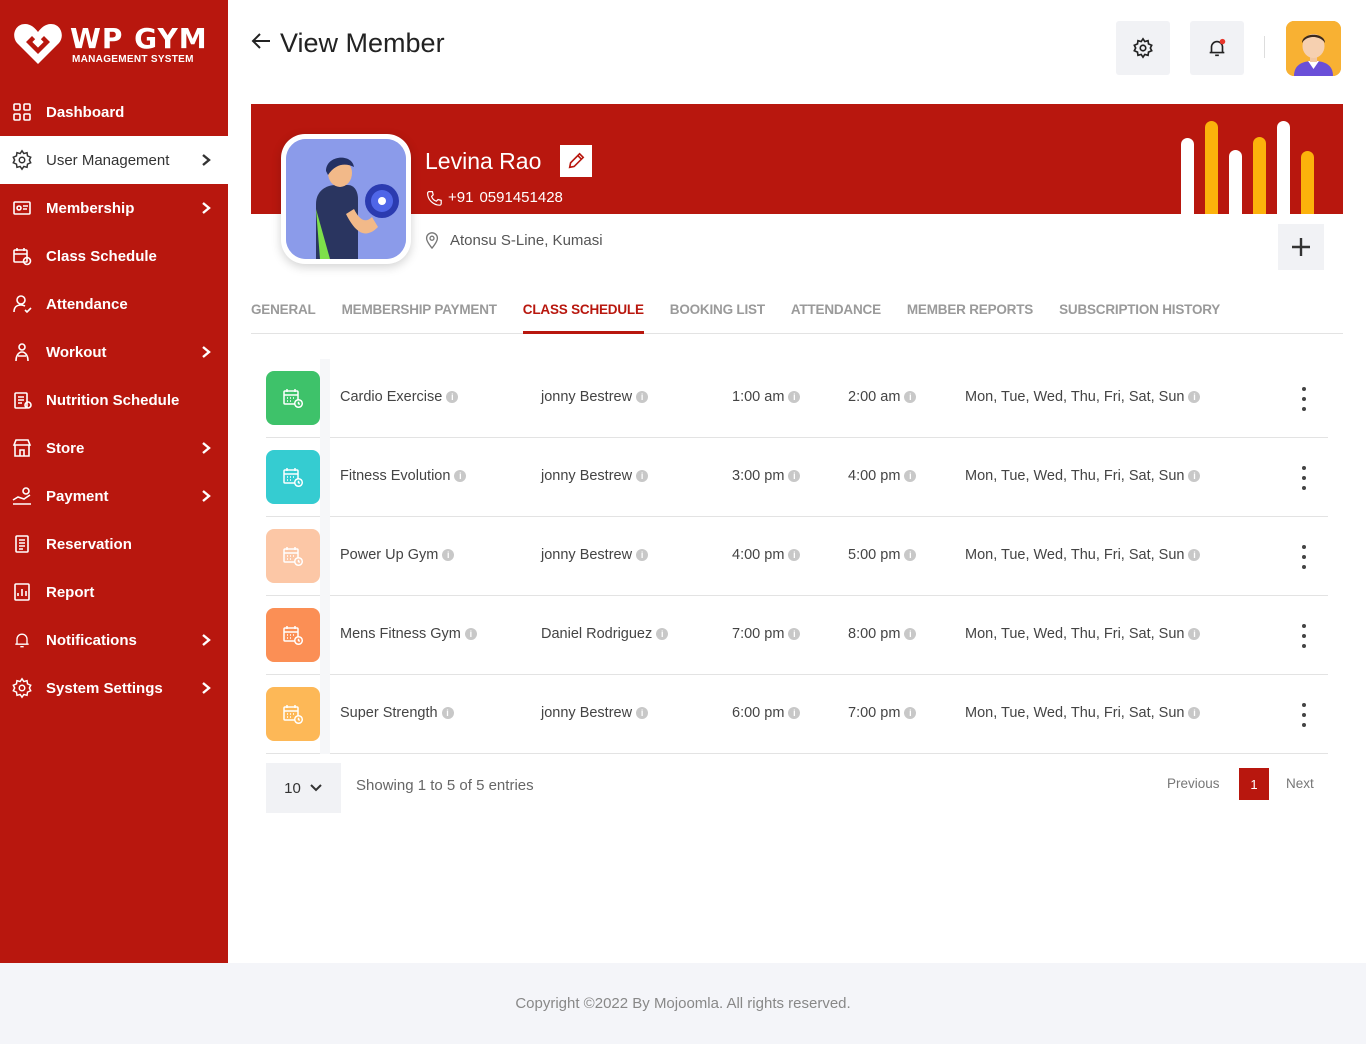  I want to click on settings-button, so click(1143, 48).